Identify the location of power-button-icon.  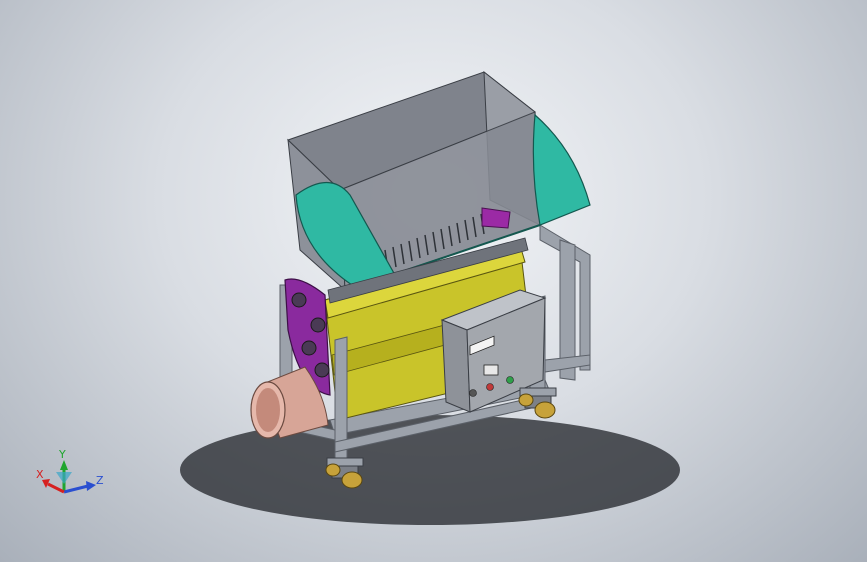
(473, 393).